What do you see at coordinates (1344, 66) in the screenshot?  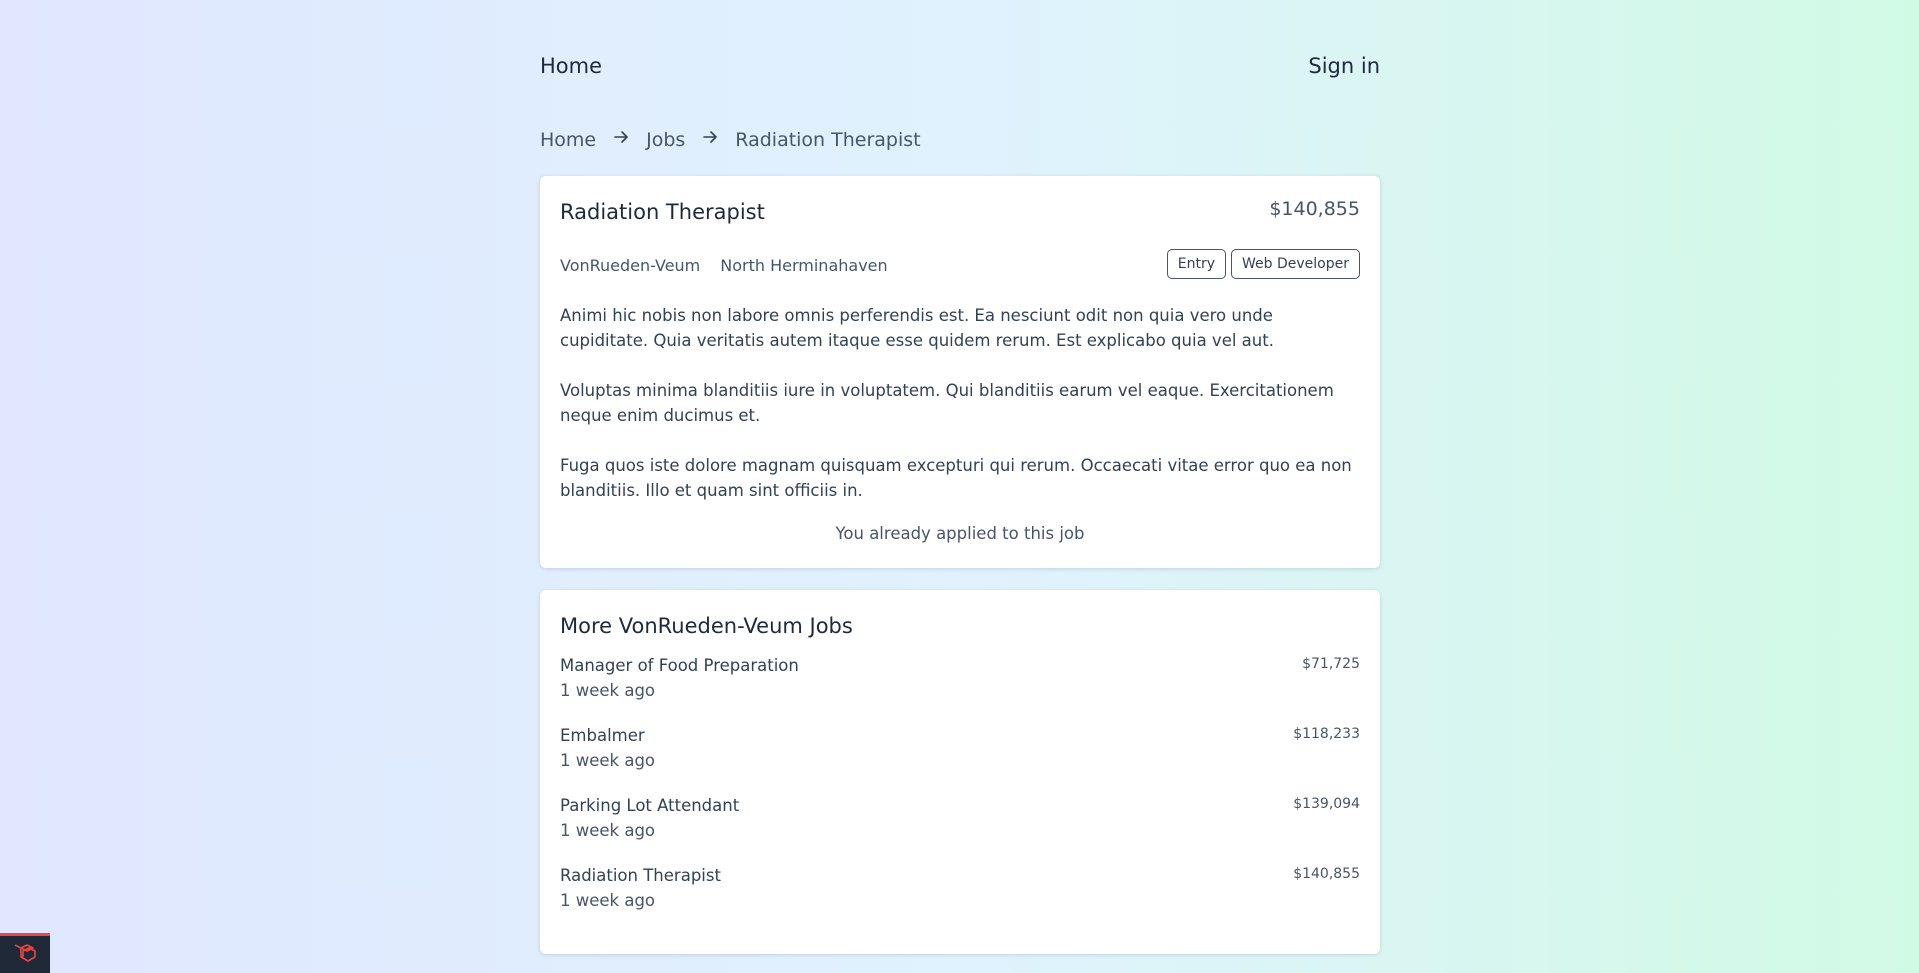 I see `sign-in-link: Sign in` at bounding box center [1344, 66].